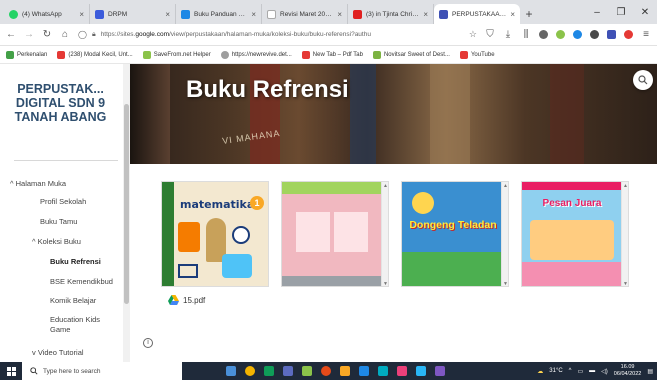 The image size is (657, 380). Describe the element at coordinates (440, 371) in the screenshot. I see `photos-icon` at that location.